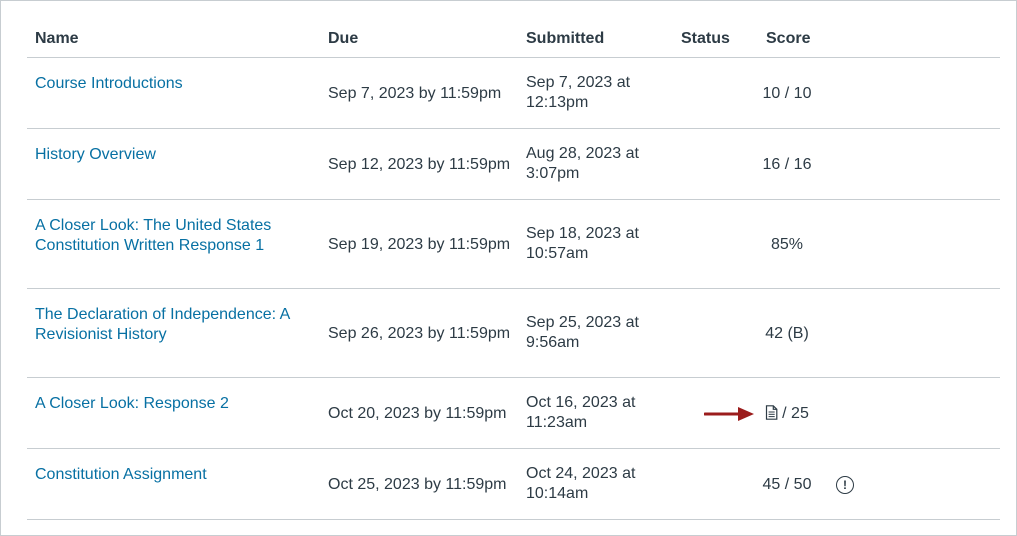 Image resolution: width=1017 pixels, height=536 pixels. What do you see at coordinates (582, 164) in the screenshot?
I see `submitted-date: Aug 28, 2023 at 3:07pm` at bounding box center [582, 164].